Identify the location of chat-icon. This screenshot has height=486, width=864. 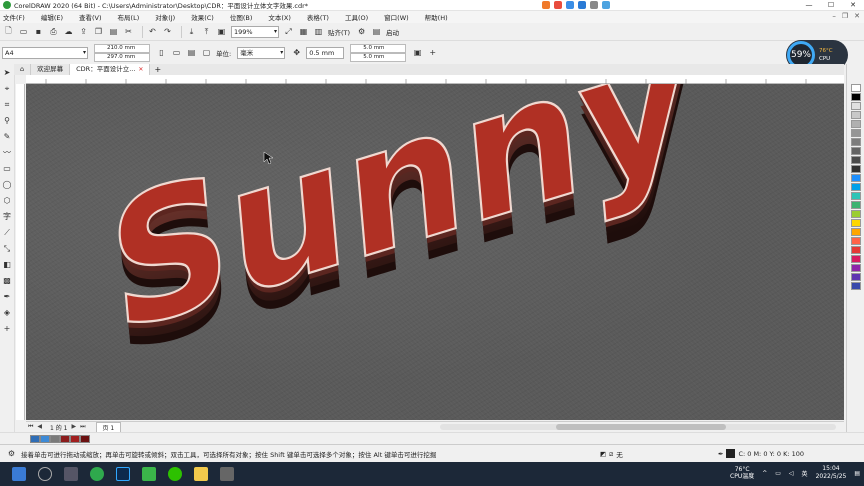
(582, 5).